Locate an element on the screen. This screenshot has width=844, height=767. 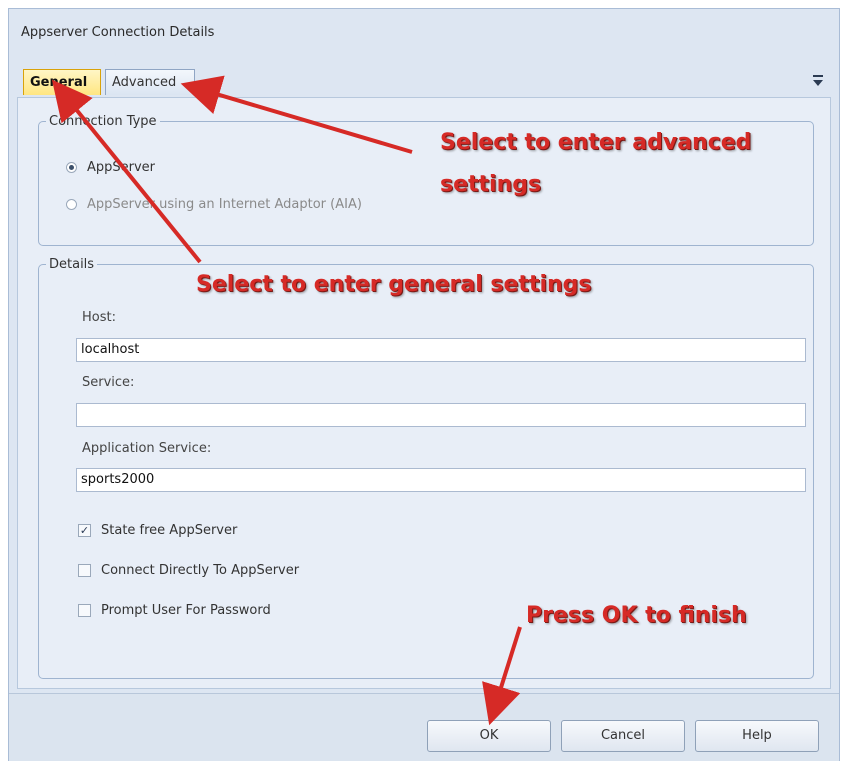
connection-type-legend: Connection Type is located at coordinates (103, 121).